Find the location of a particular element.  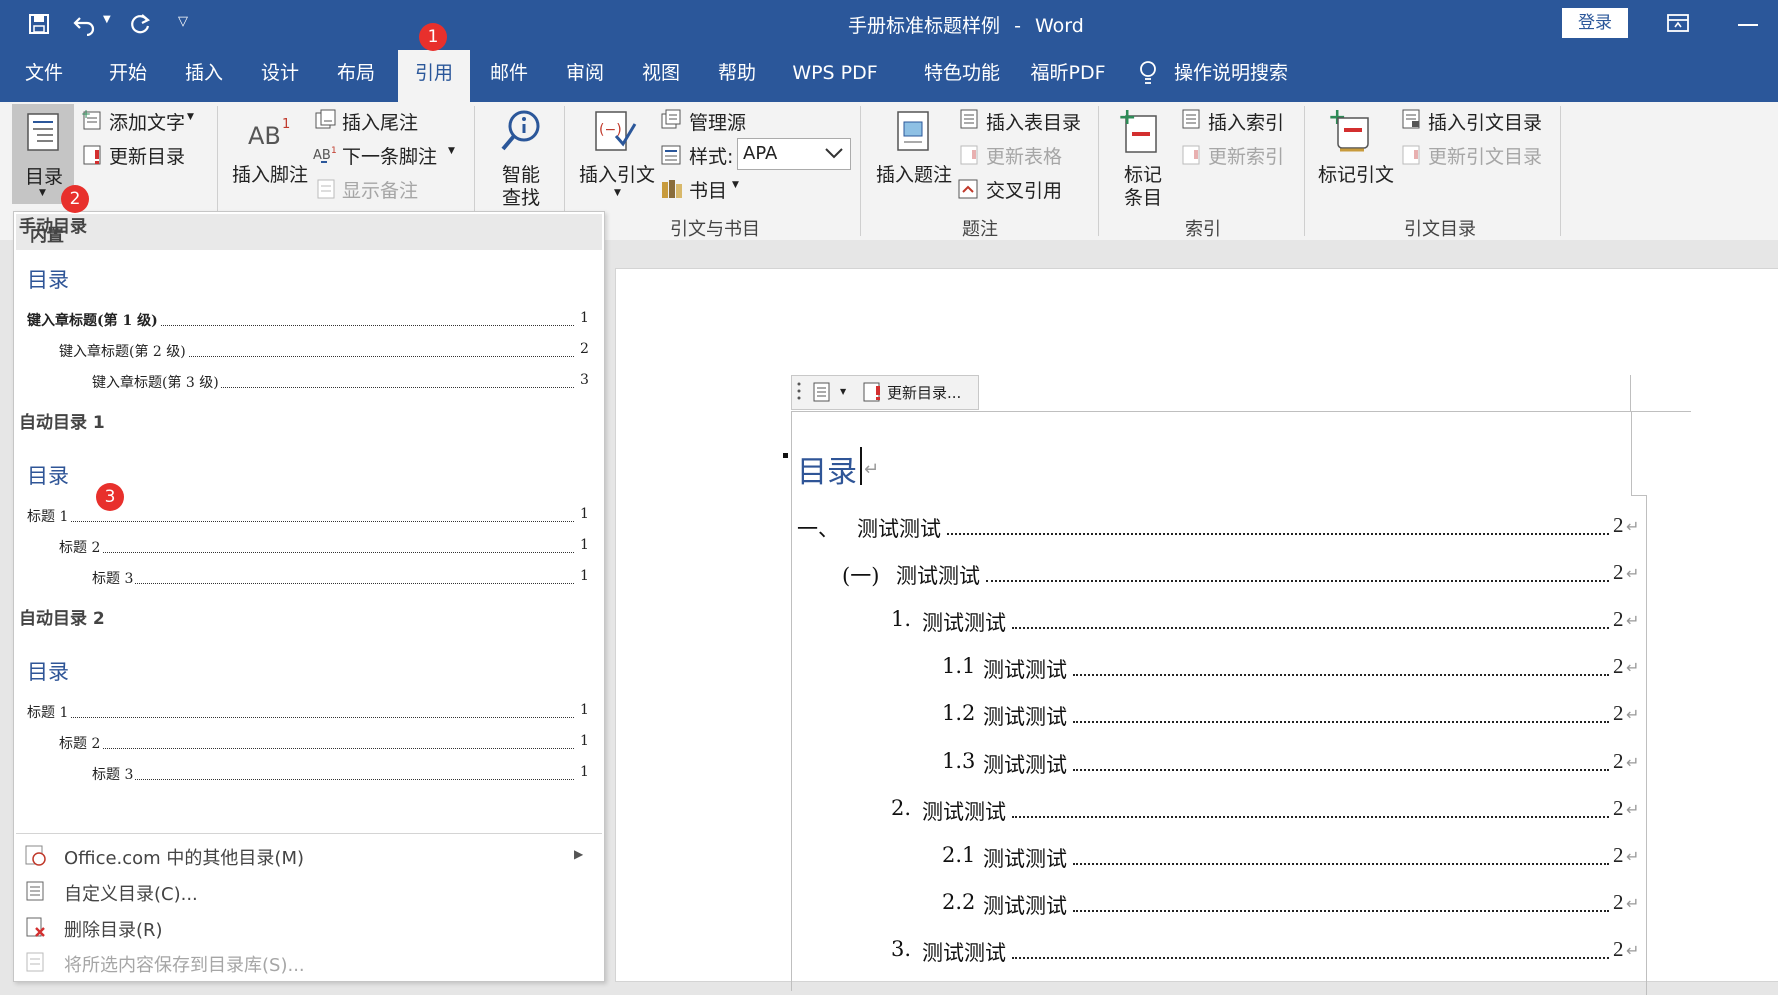

gallery-preview-entry: 键入章标题(第 2 级) is located at coordinates (123, 351).